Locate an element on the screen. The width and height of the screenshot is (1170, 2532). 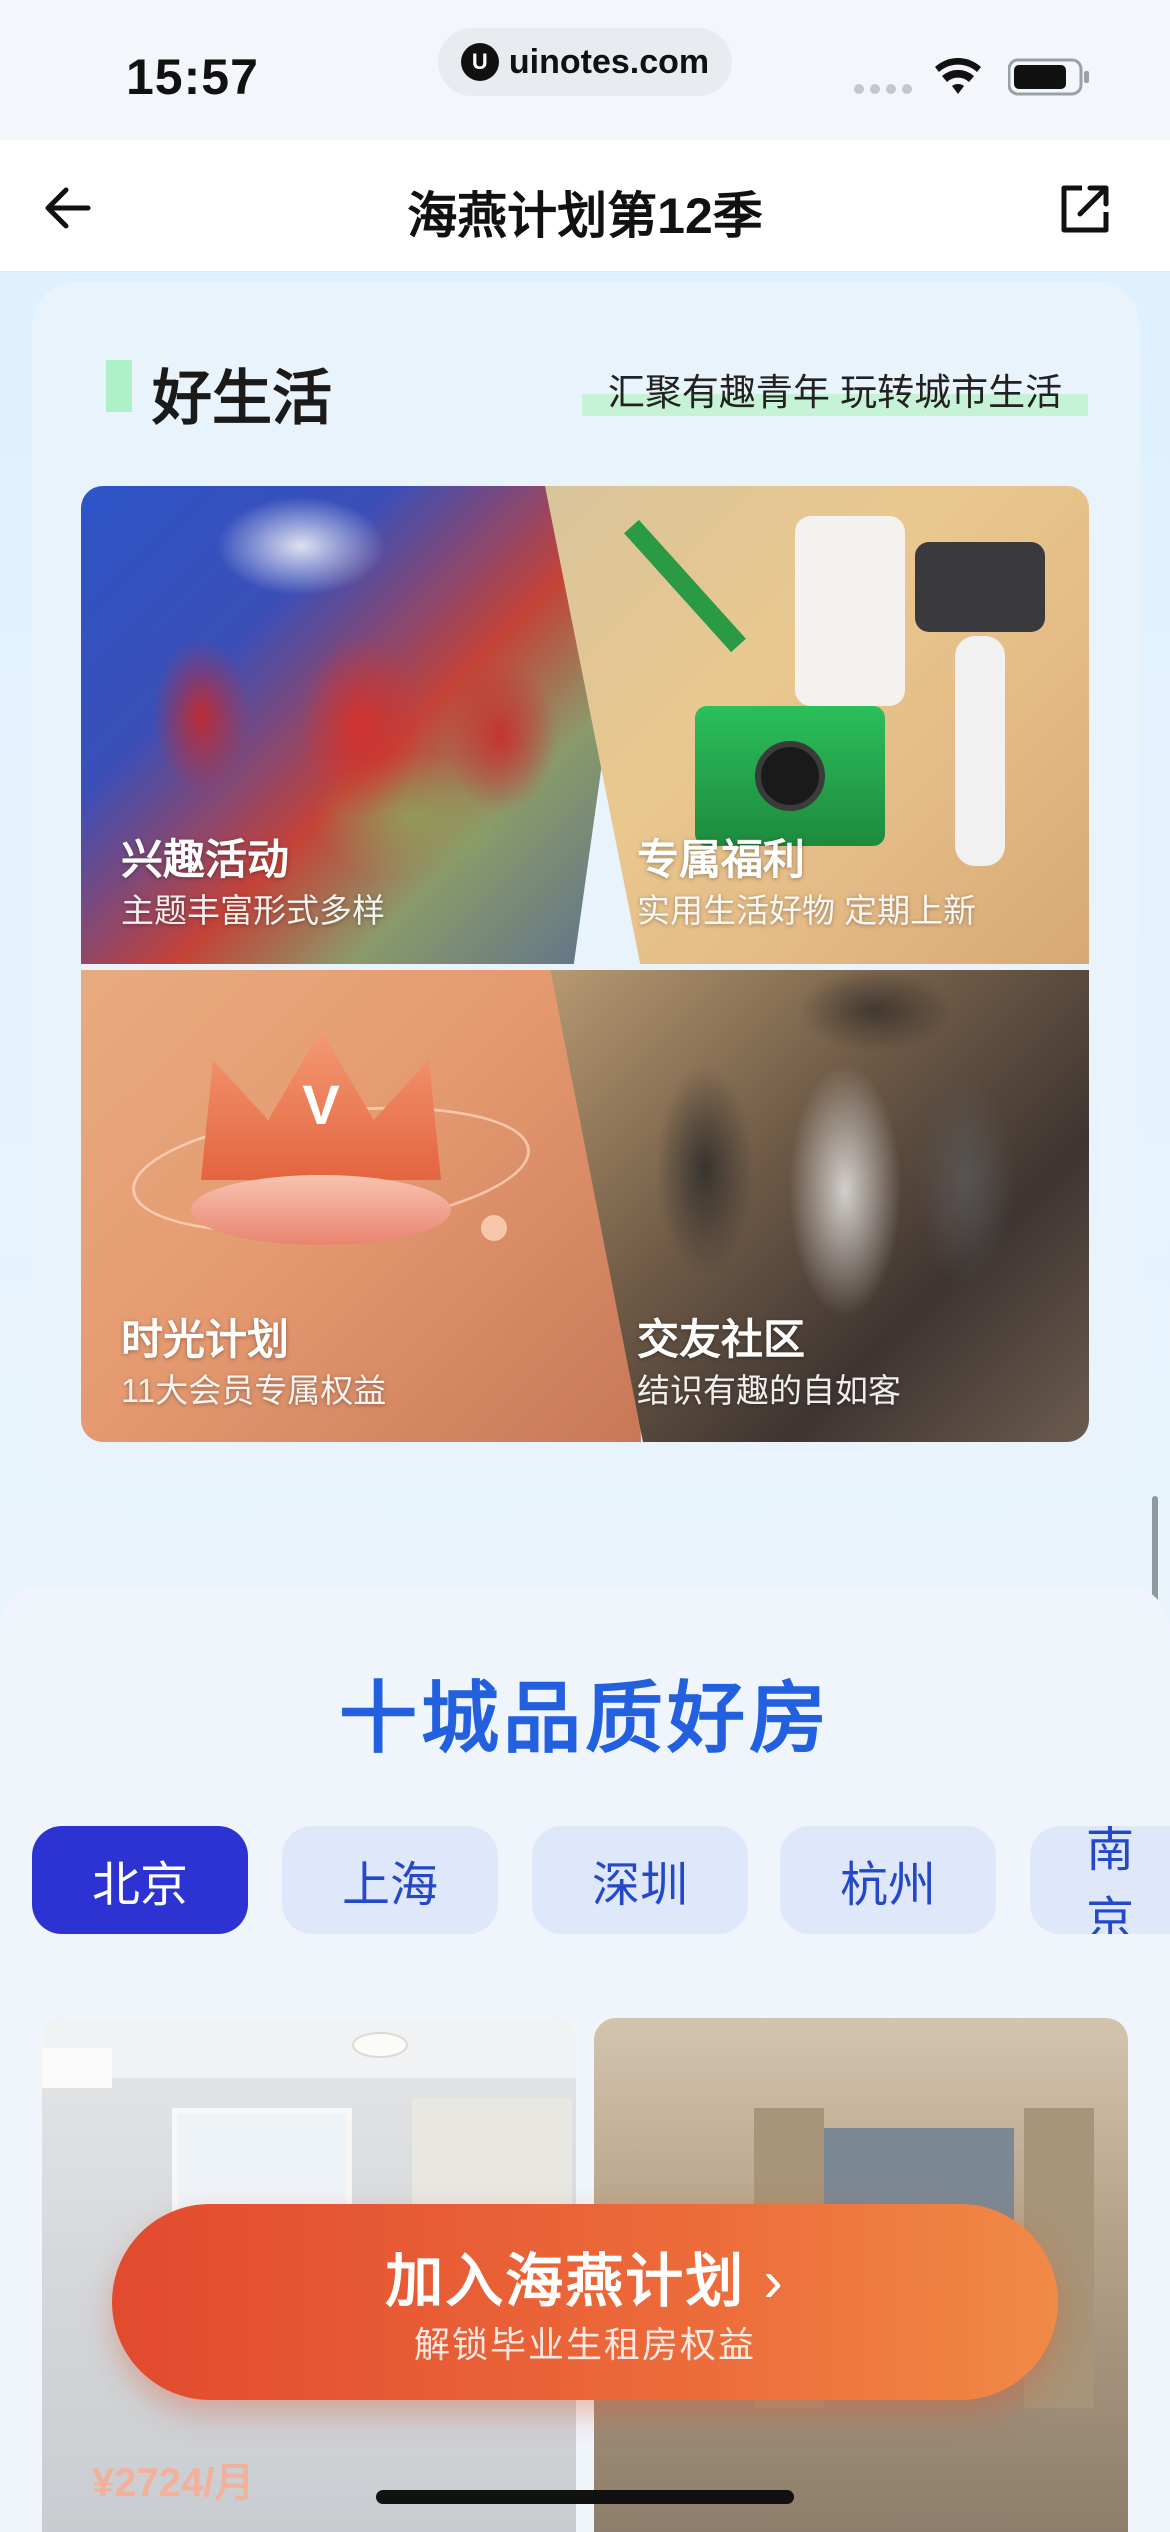
gimbal-handle-image is located at coordinates (980, 751).